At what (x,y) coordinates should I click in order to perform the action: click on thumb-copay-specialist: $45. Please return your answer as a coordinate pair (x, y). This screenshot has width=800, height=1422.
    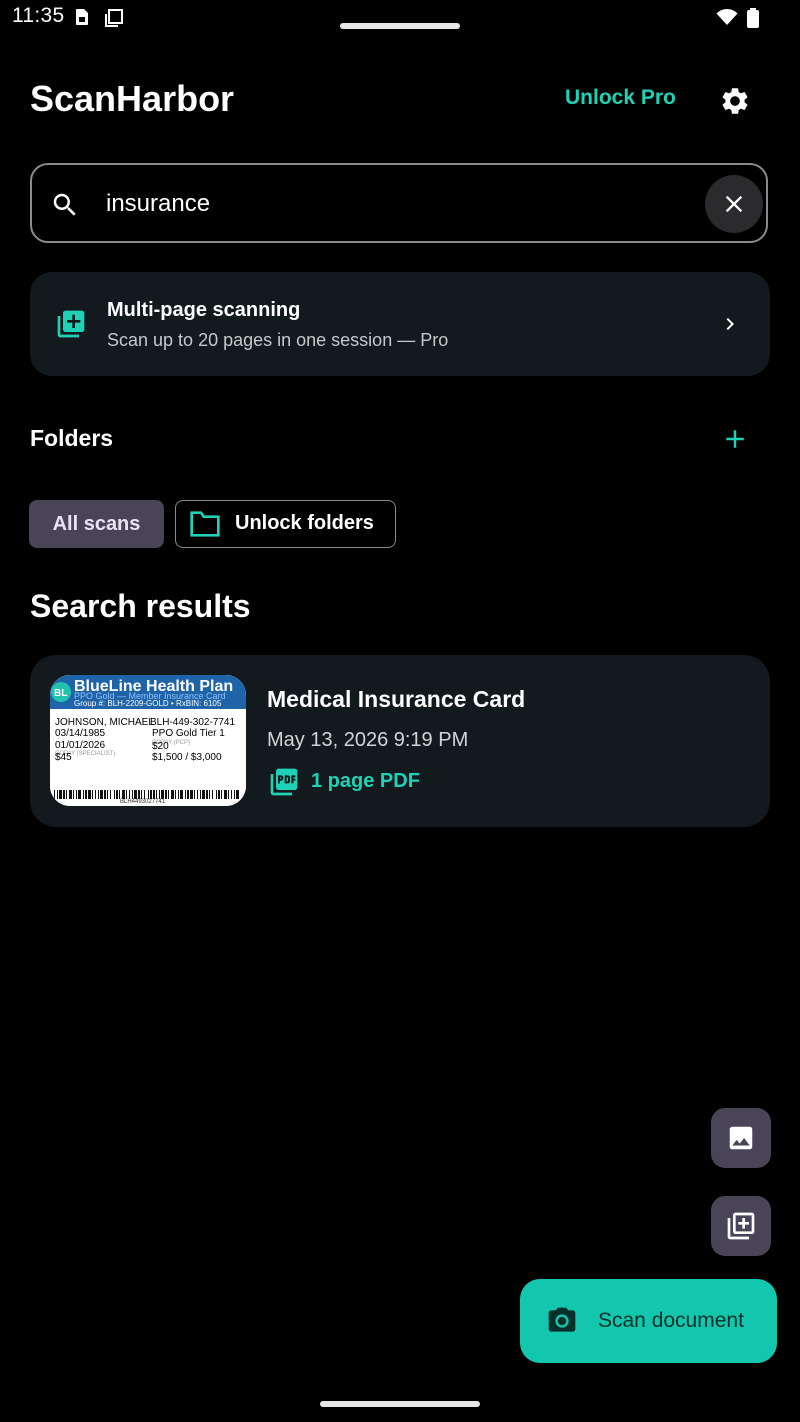
    Looking at the image, I should click on (63, 757).